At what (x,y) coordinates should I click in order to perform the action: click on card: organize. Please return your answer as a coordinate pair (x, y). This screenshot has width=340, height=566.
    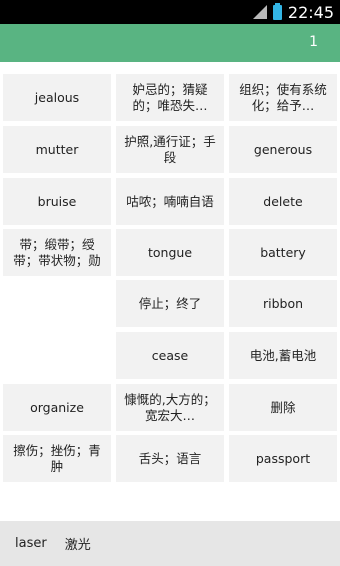
    Looking at the image, I should click on (57, 407).